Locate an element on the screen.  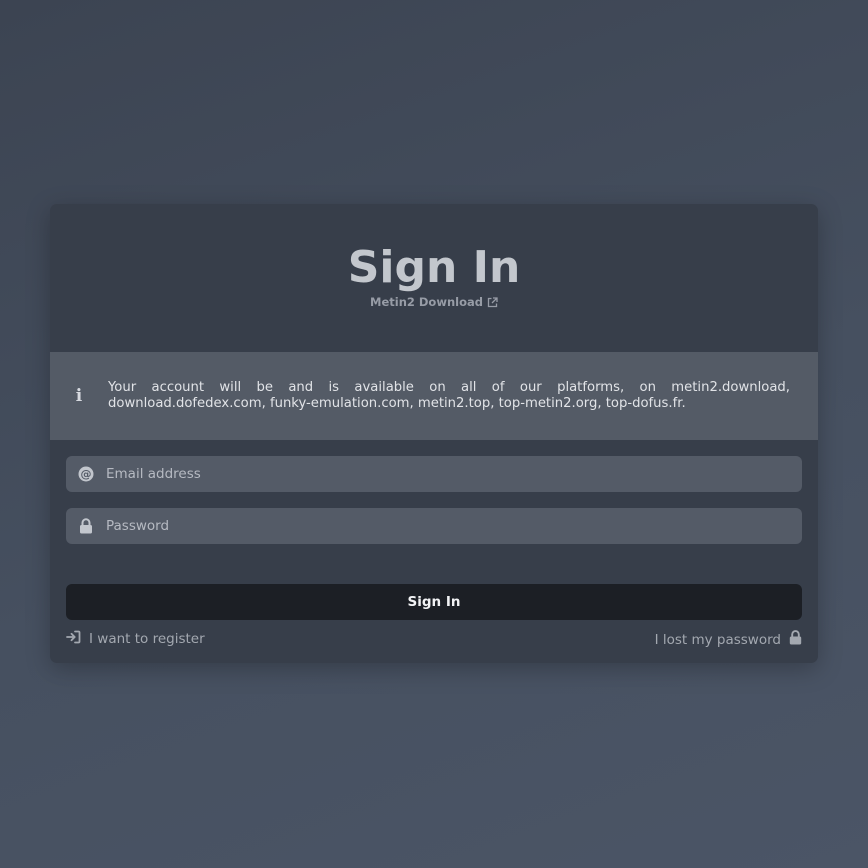
page-title: Sign In is located at coordinates (434, 267).